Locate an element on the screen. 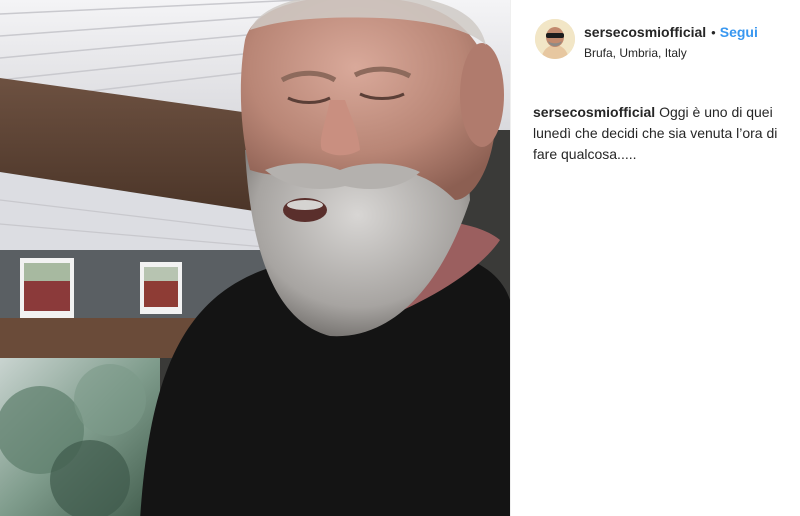 This screenshot has width=800, height=516. caption-username: sersecosmiofficial is located at coordinates (594, 112).